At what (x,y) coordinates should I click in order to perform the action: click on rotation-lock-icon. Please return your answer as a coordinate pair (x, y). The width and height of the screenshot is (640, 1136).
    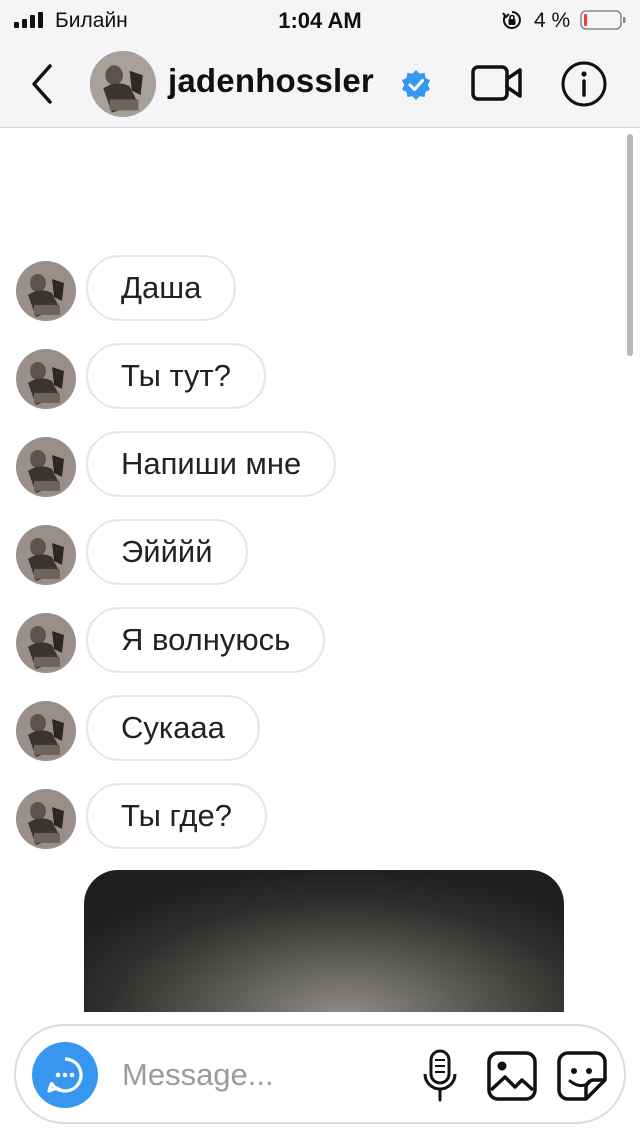
    Looking at the image, I should click on (511, 20).